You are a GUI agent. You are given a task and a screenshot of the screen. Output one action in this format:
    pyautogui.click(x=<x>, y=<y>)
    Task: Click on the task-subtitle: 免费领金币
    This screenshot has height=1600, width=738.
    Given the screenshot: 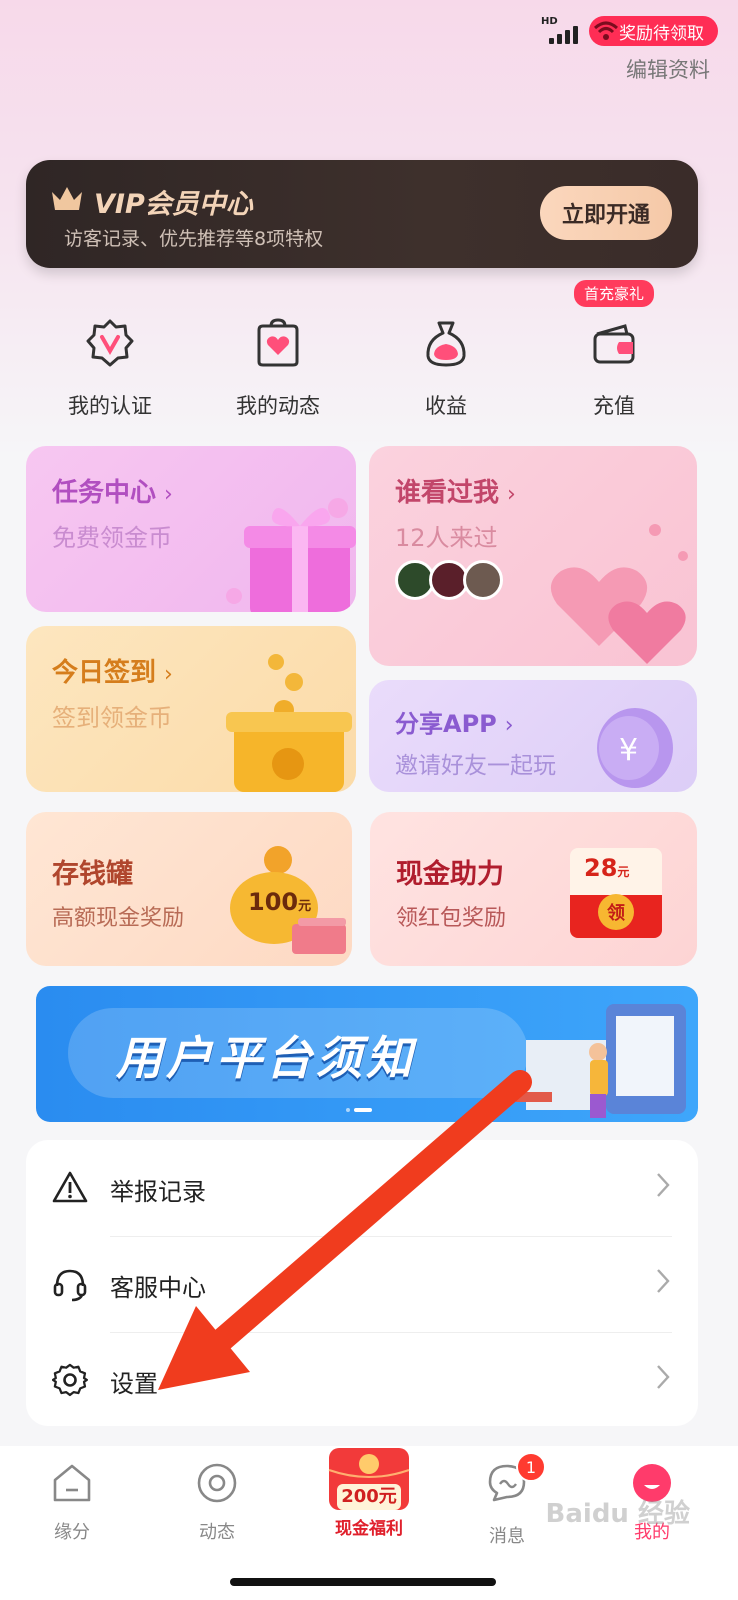 What is the action you would take?
    pyautogui.click(x=112, y=538)
    